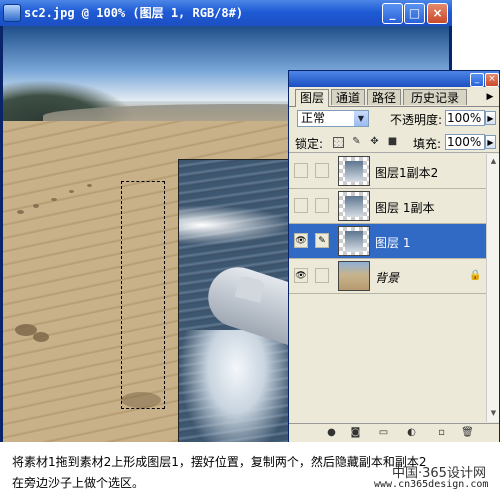 The width and height of the screenshot is (501, 497). What do you see at coordinates (414, 13) in the screenshot?
I see `maximize-button: □` at bounding box center [414, 13].